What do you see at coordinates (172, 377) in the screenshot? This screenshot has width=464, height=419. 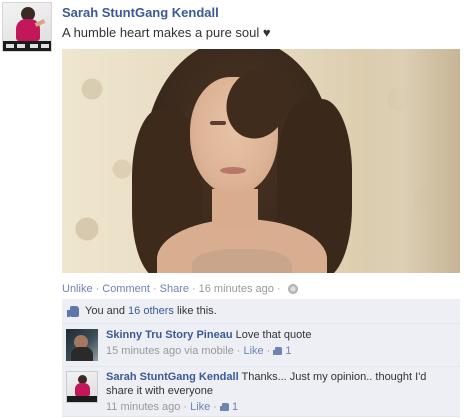 I see `comment-author: Sarah StuntGang Kendall` at bounding box center [172, 377].